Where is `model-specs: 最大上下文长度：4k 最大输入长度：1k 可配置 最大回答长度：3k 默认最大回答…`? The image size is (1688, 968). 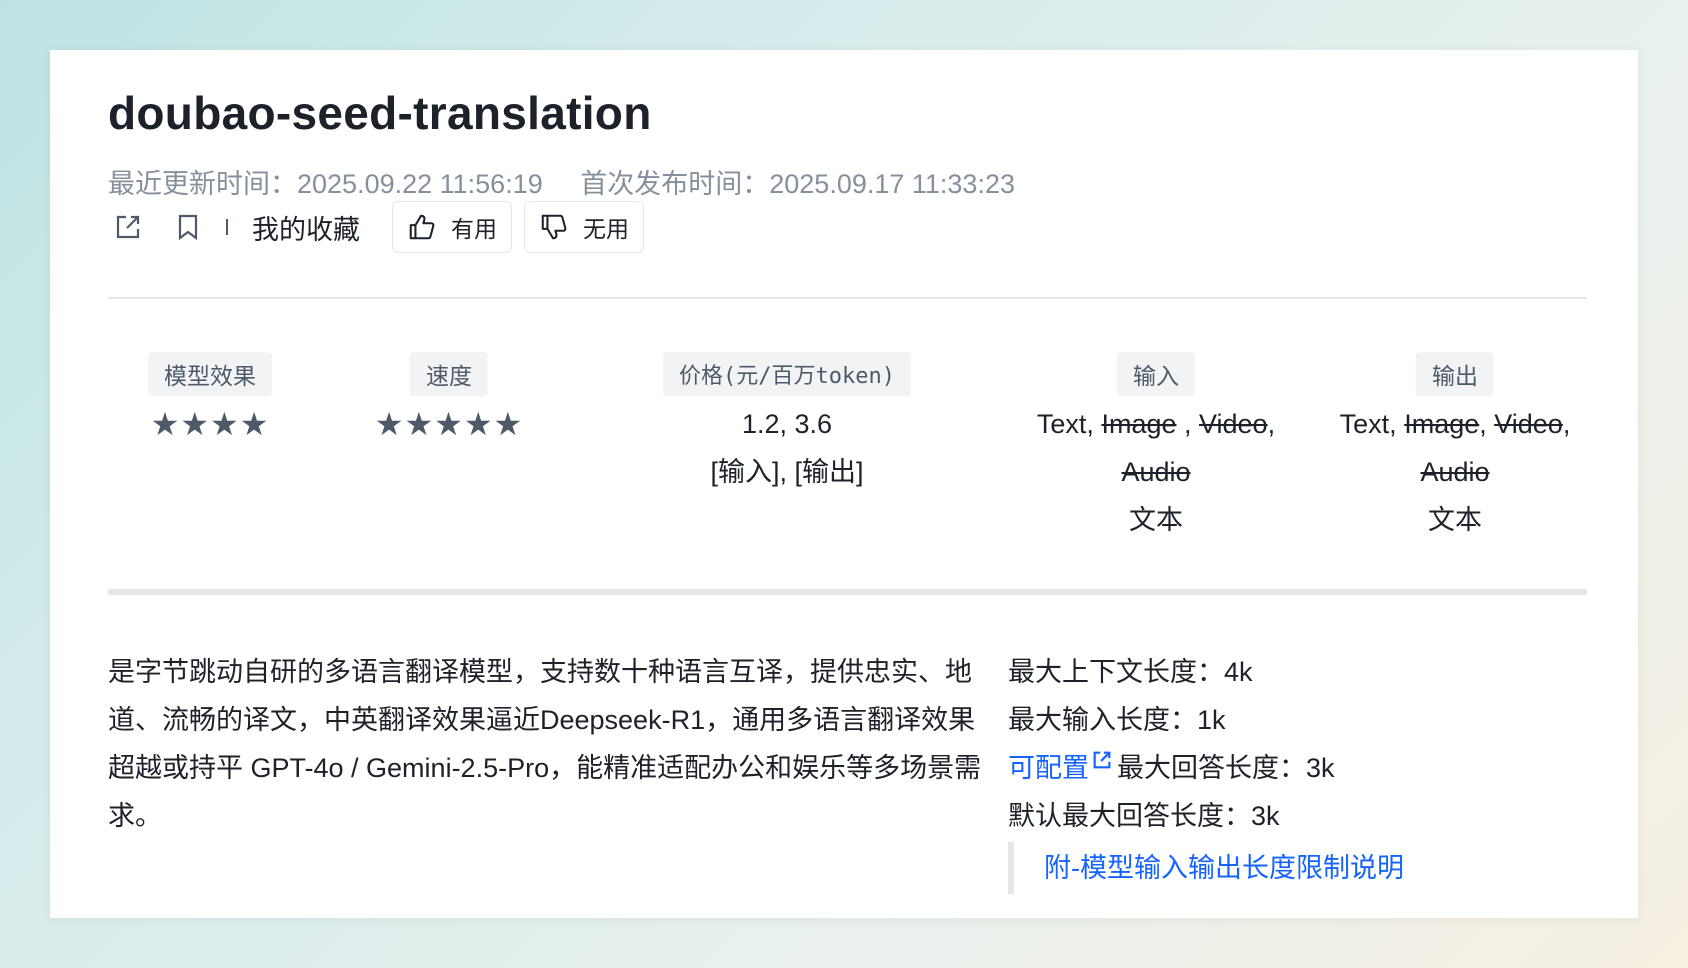
model-specs: 最大上下文长度：4k 最大输入长度：1k 可配置 最大回答长度：3k 默认最大回答… is located at coordinates (1288, 771).